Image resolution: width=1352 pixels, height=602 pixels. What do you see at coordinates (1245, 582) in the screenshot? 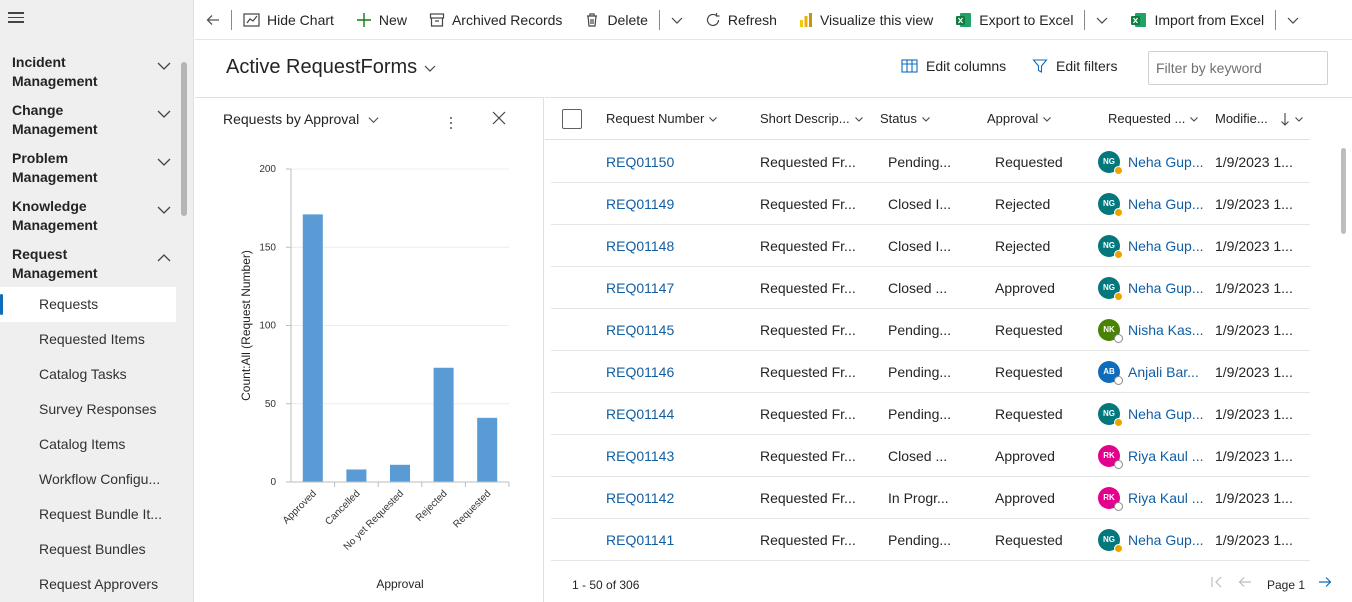
I see `previous-page-icon` at bounding box center [1245, 582].